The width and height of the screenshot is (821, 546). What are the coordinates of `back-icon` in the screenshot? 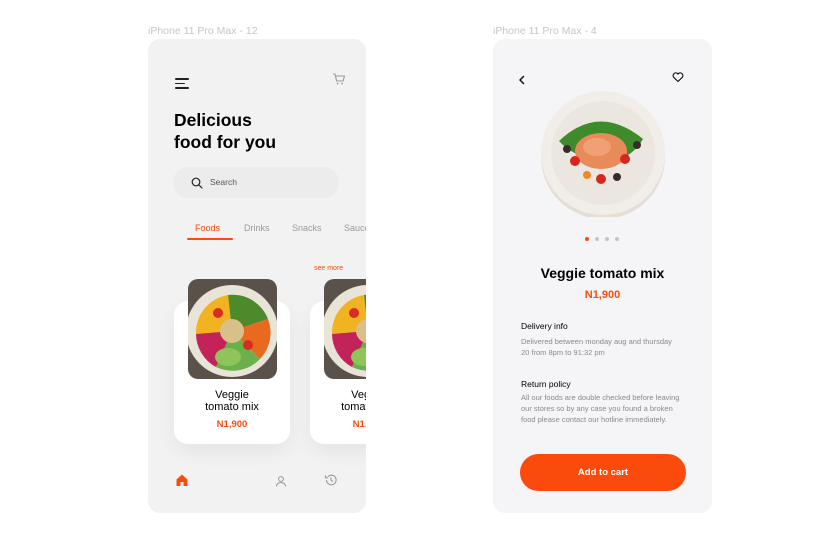 It's located at (522, 81).